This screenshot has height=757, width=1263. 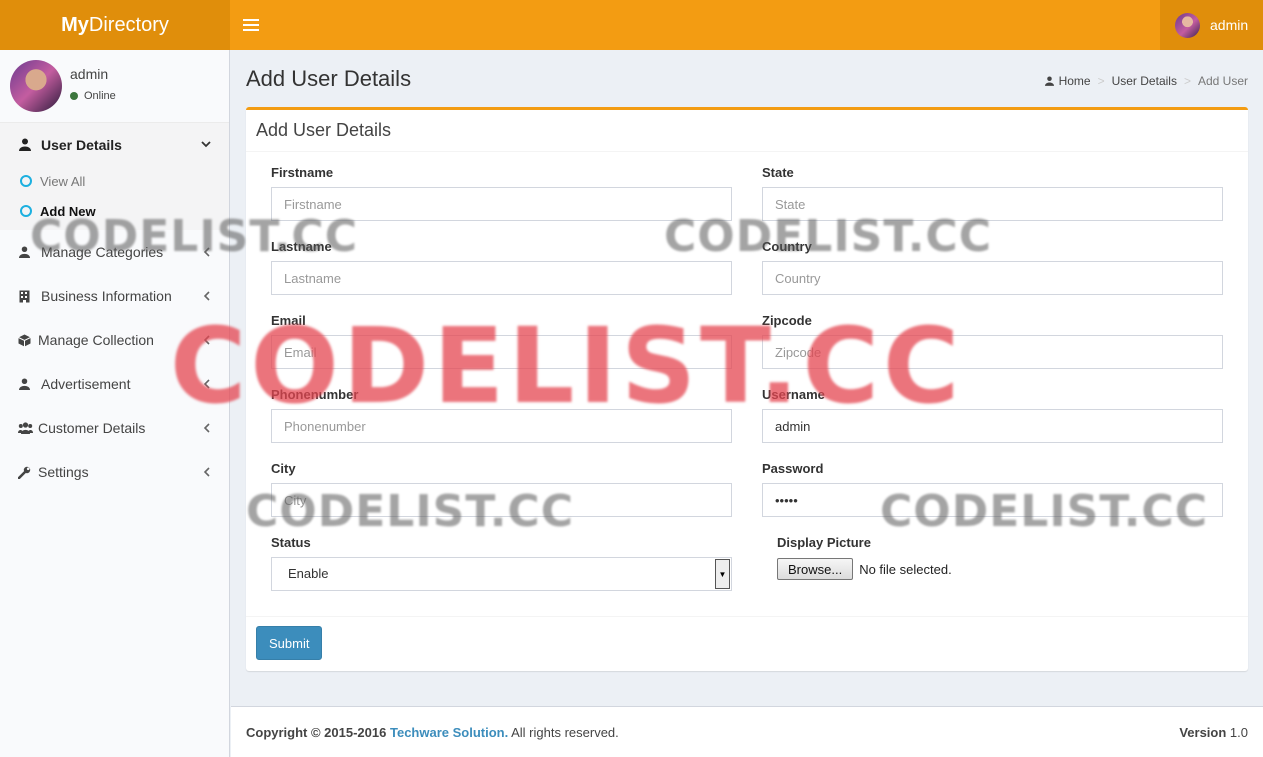 I want to click on file-status: No file selected., so click(x=905, y=569).